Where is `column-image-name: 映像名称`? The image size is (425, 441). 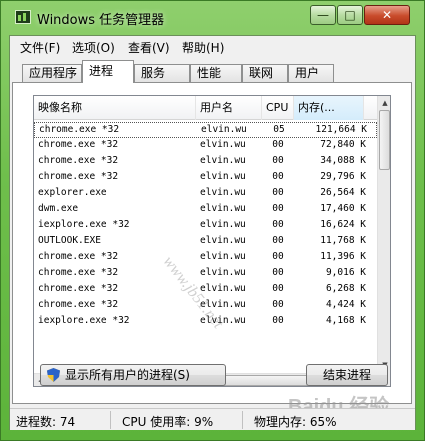 column-image-name: 映像名称 is located at coordinates (115, 108).